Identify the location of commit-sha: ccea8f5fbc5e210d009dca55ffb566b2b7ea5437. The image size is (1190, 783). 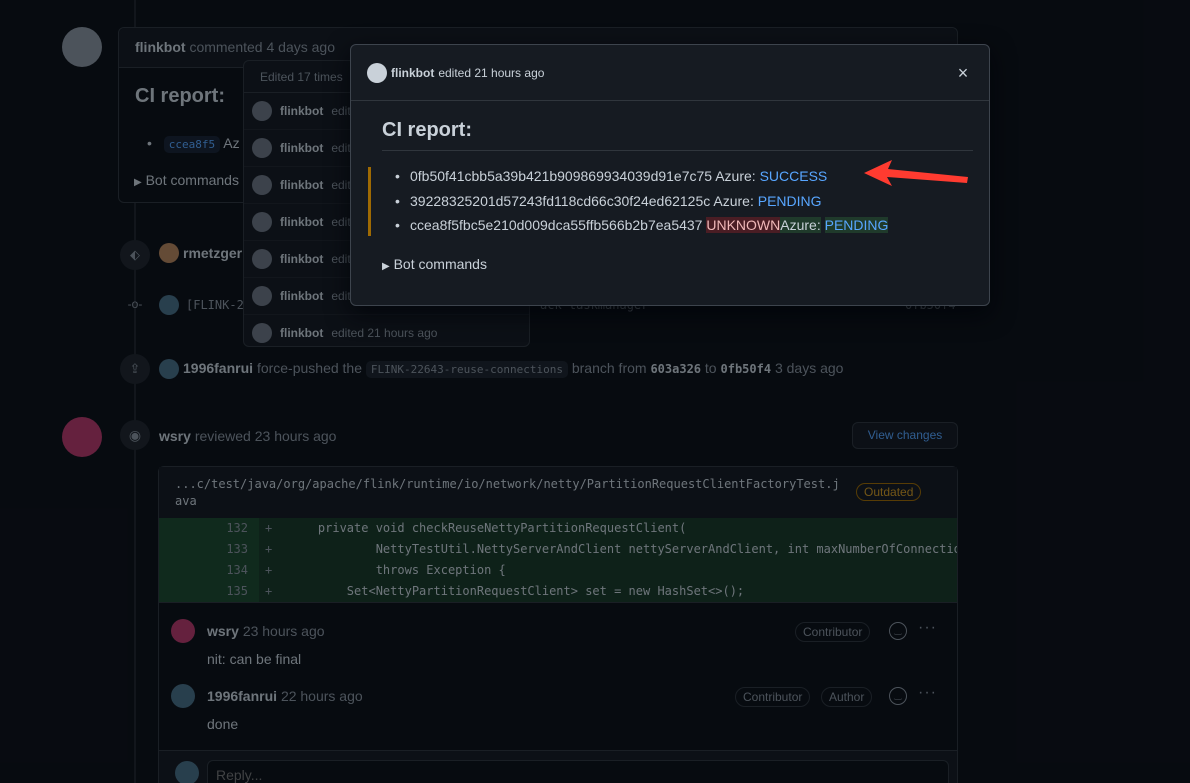
(556, 225).